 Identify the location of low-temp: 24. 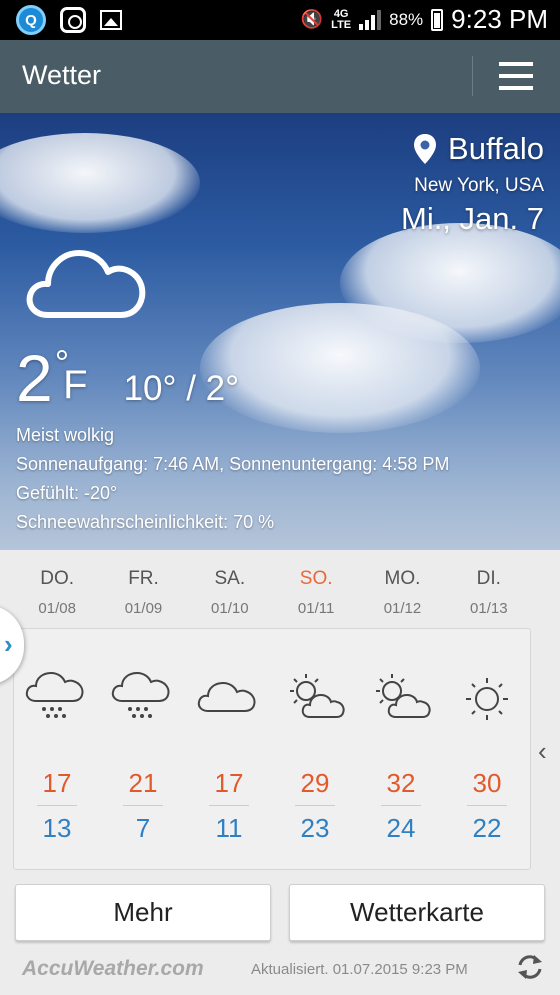
(401, 828).